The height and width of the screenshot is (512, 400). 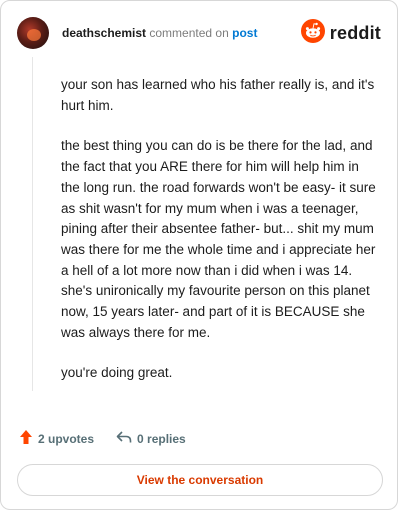 What do you see at coordinates (32, 224) in the screenshot?
I see `thread-line` at bounding box center [32, 224].